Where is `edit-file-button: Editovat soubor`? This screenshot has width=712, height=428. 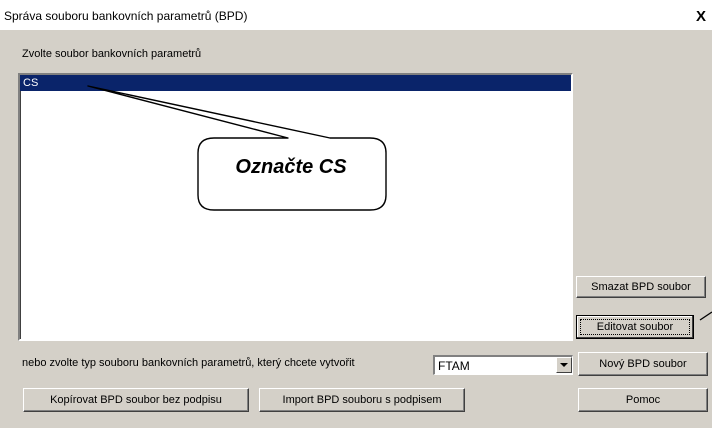 edit-file-button: Editovat soubor is located at coordinates (635, 327).